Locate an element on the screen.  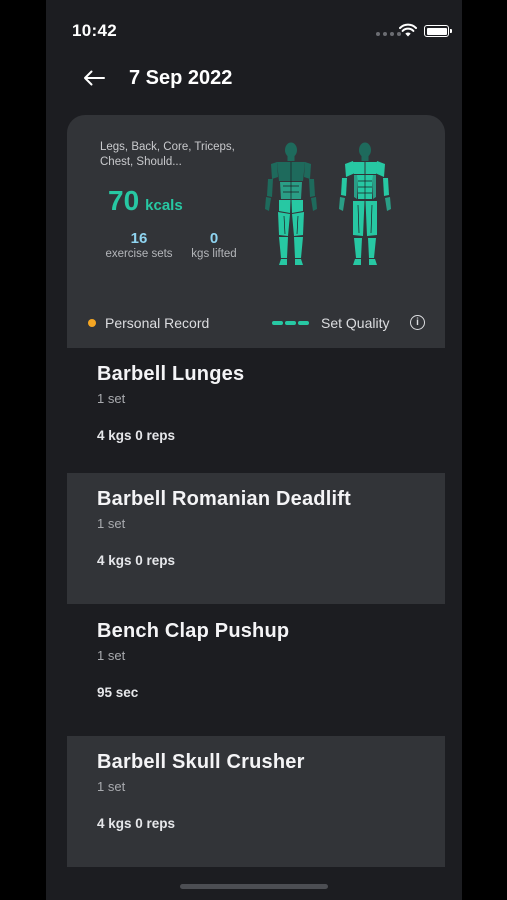
body-front-muscle-map-icon is located at coordinates (365, 203).